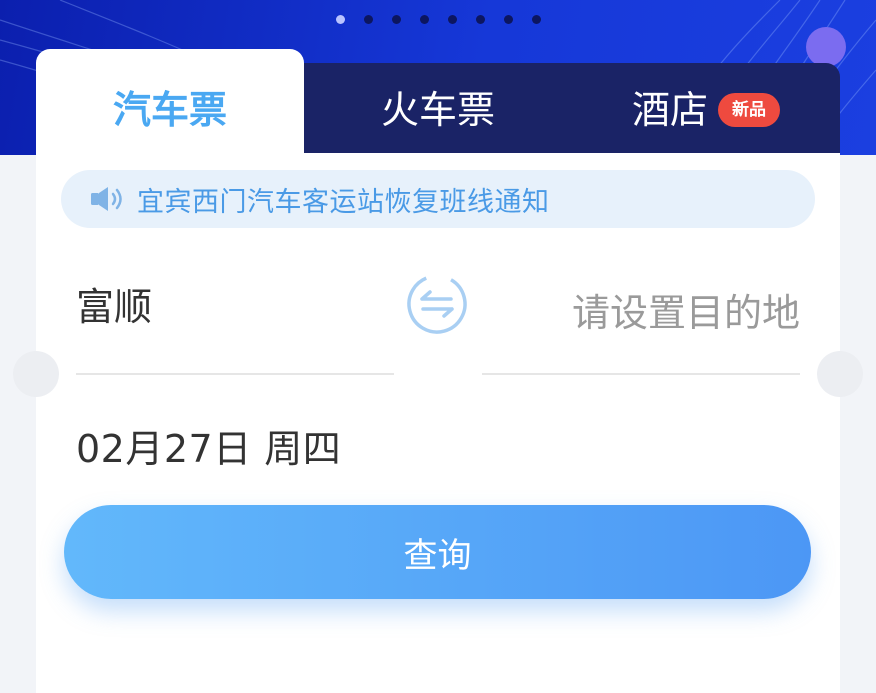  What do you see at coordinates (438, 19) in the screenshot?
I see `carousel-dots` at bounding box center [438, 19].